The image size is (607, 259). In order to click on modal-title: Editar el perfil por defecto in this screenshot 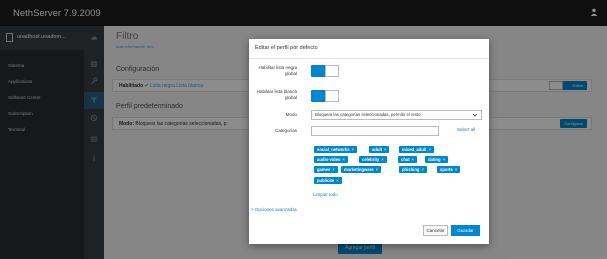, I will do `click(286, 48)`.